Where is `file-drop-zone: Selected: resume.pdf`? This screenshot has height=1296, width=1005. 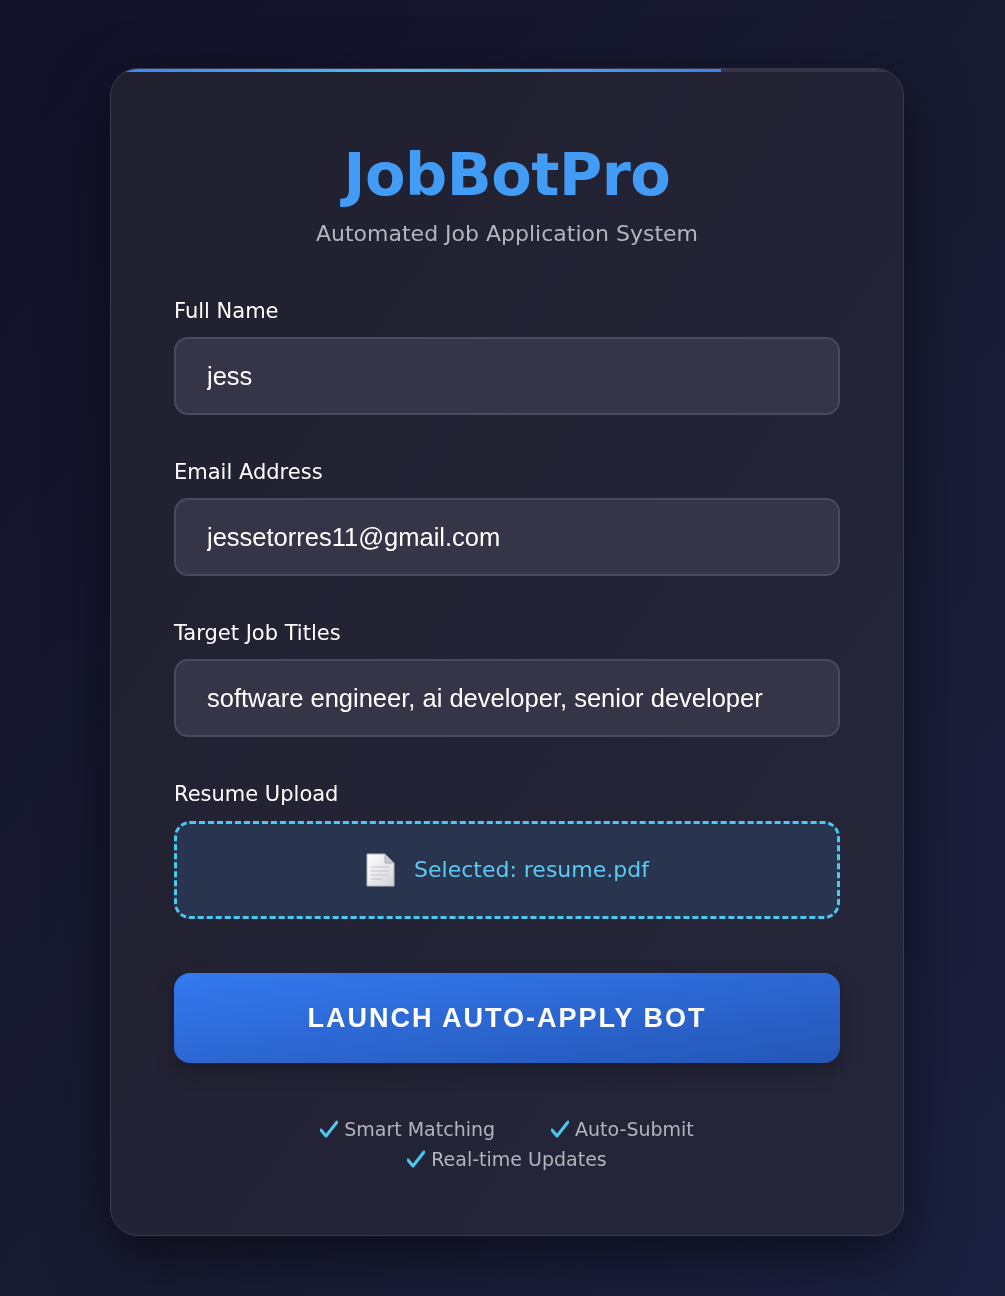 file-drop-zone: Selected: resume.pdf is located at coordinates (507, 870).